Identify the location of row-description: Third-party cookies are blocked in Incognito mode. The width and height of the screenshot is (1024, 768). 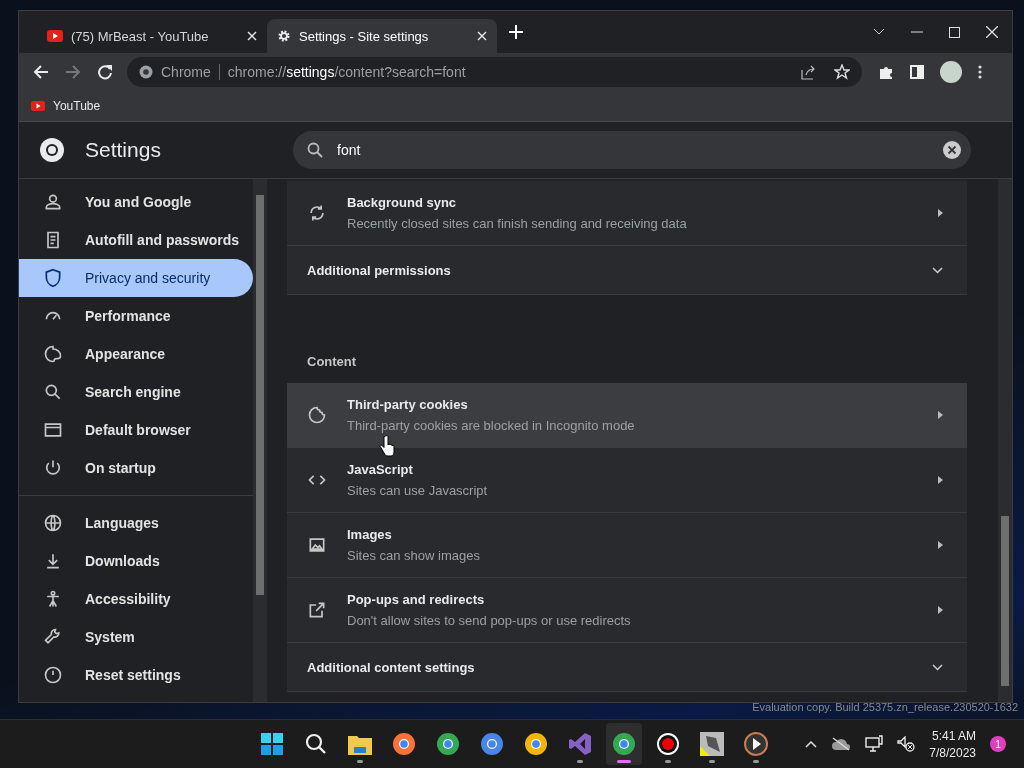
(491, 425).